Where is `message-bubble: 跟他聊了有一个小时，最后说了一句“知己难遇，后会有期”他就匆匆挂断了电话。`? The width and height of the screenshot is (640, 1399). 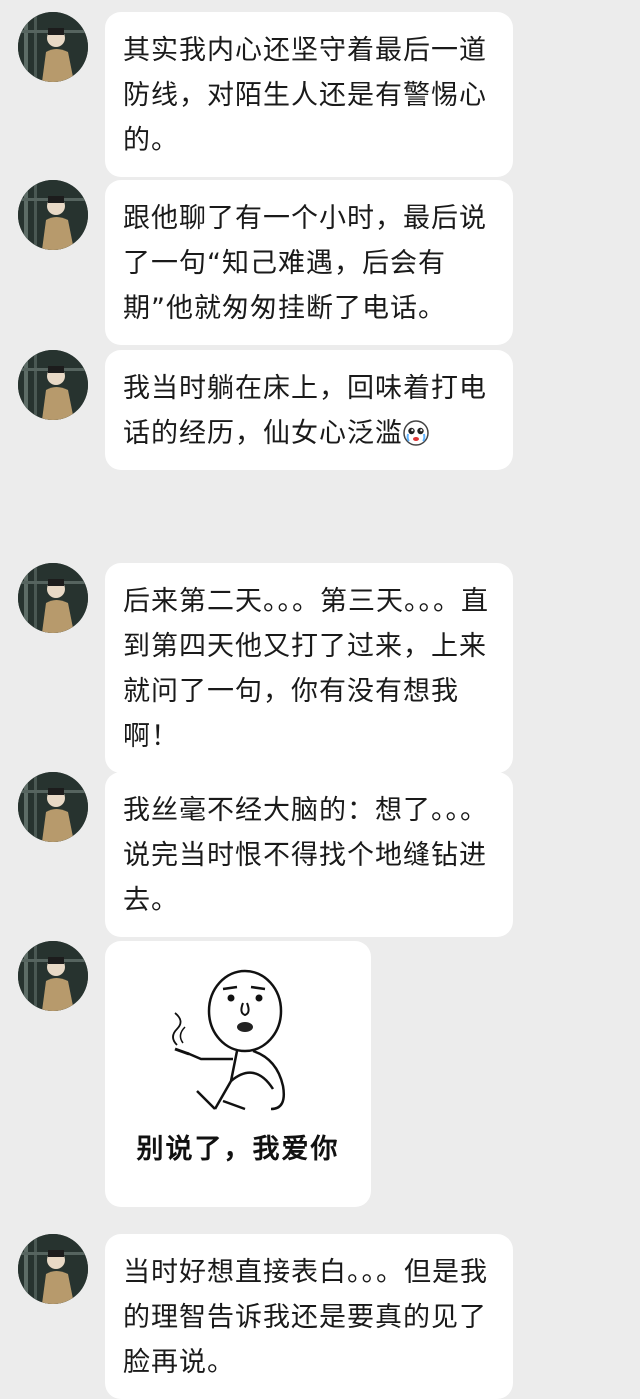
message-bubble: 跟他聊了有一个小时，最后说了一句“知己难遇，后会有期”他就匆匆挂断了电话。 is located at coordinates (309, 262).